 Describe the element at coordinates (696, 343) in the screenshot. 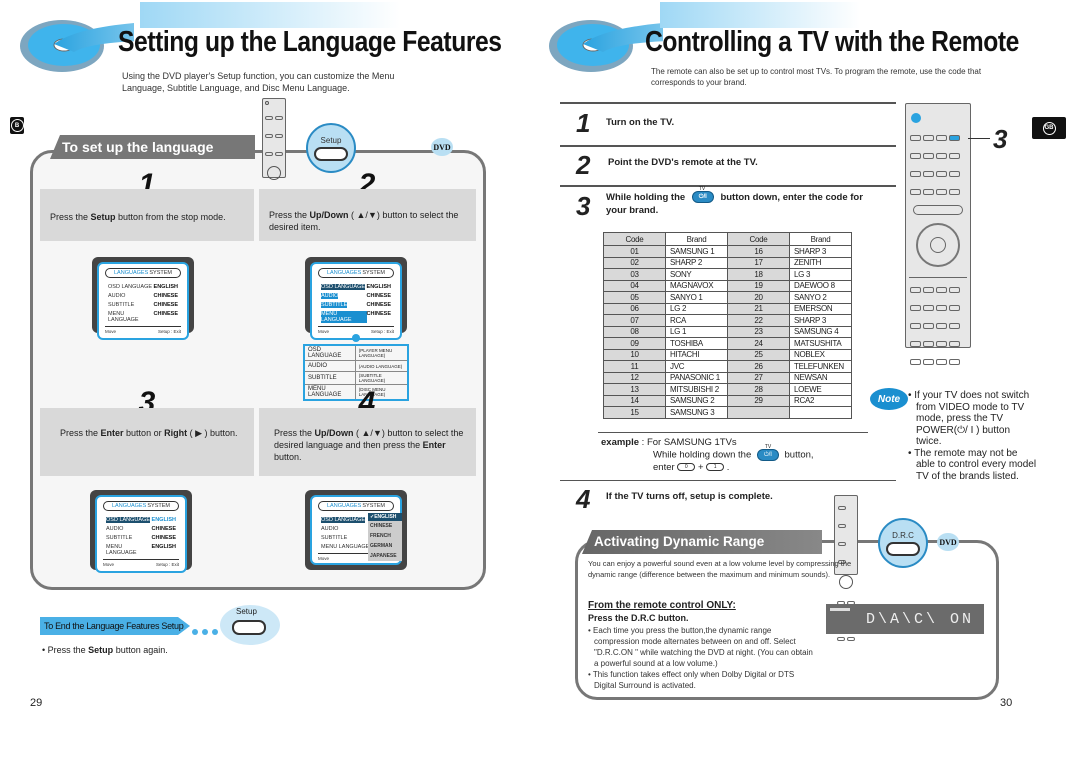

I see `brand-cell: TOSHIBA` at that location.